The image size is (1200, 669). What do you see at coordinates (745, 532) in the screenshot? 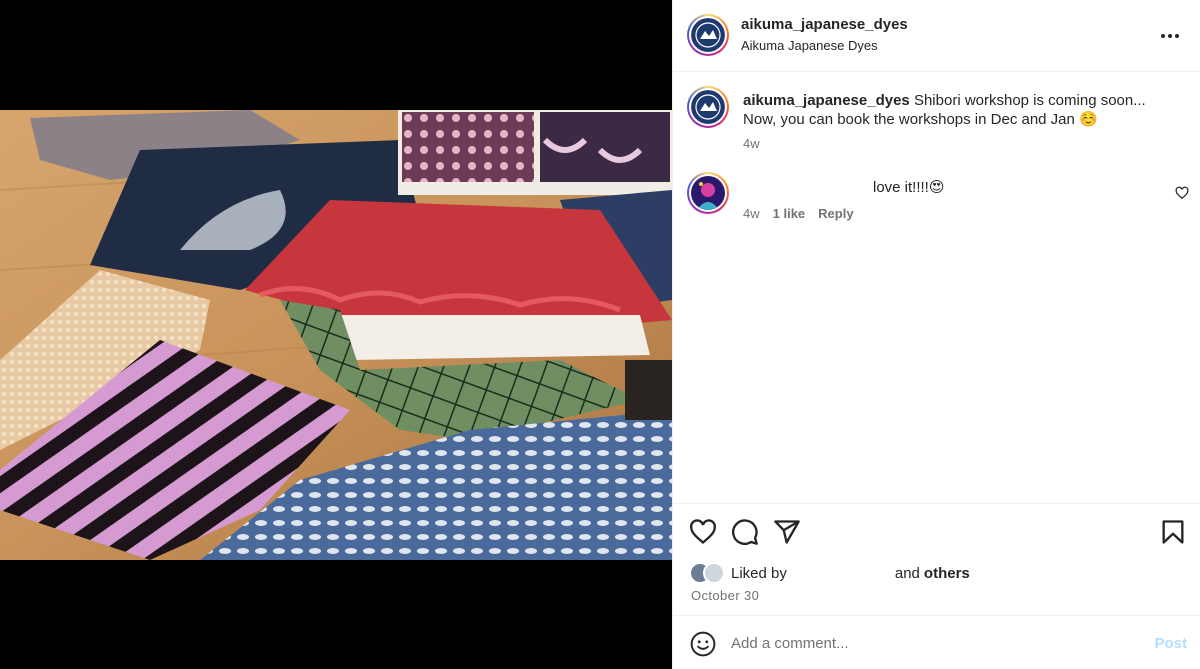
I see `comment-bubble-icon` at bounding box center [745, 532].